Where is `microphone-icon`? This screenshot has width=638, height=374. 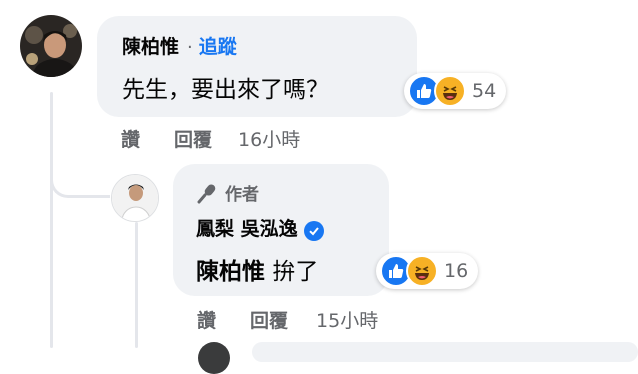
microphone-icon is located at coordinates (207, 193).